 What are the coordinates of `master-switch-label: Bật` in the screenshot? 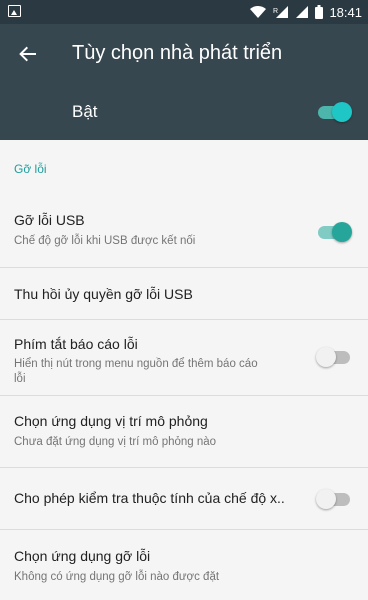 It's located at (85, 111).